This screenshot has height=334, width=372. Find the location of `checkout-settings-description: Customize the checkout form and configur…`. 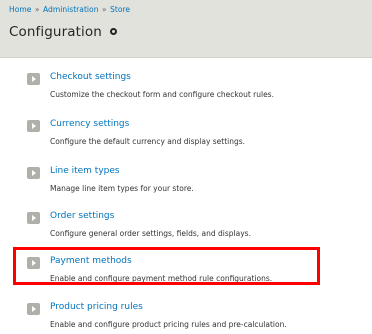

checkout-settings-description: Customize the checkout form and configur… is located at coordinates (162, 94).